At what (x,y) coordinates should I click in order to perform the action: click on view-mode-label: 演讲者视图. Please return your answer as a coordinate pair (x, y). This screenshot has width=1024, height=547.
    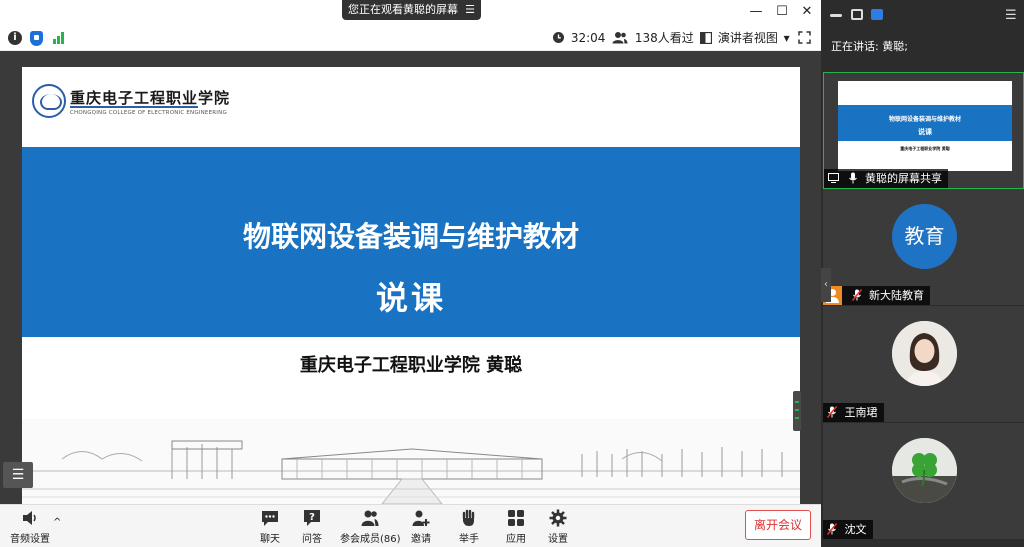
    Looking at the image, I should click on (747, 38).